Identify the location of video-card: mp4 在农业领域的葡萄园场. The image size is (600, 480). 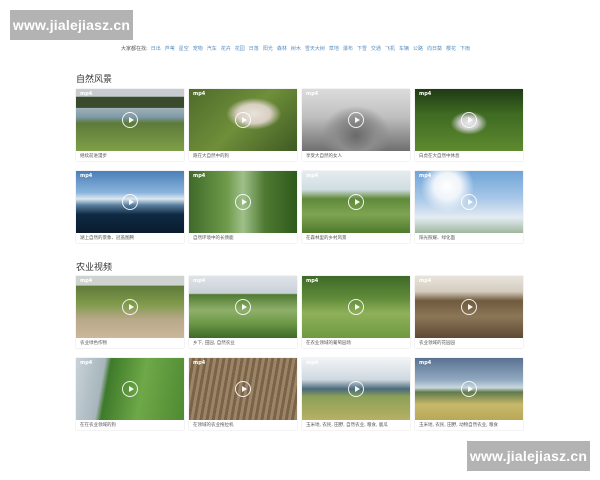
(356, 312).